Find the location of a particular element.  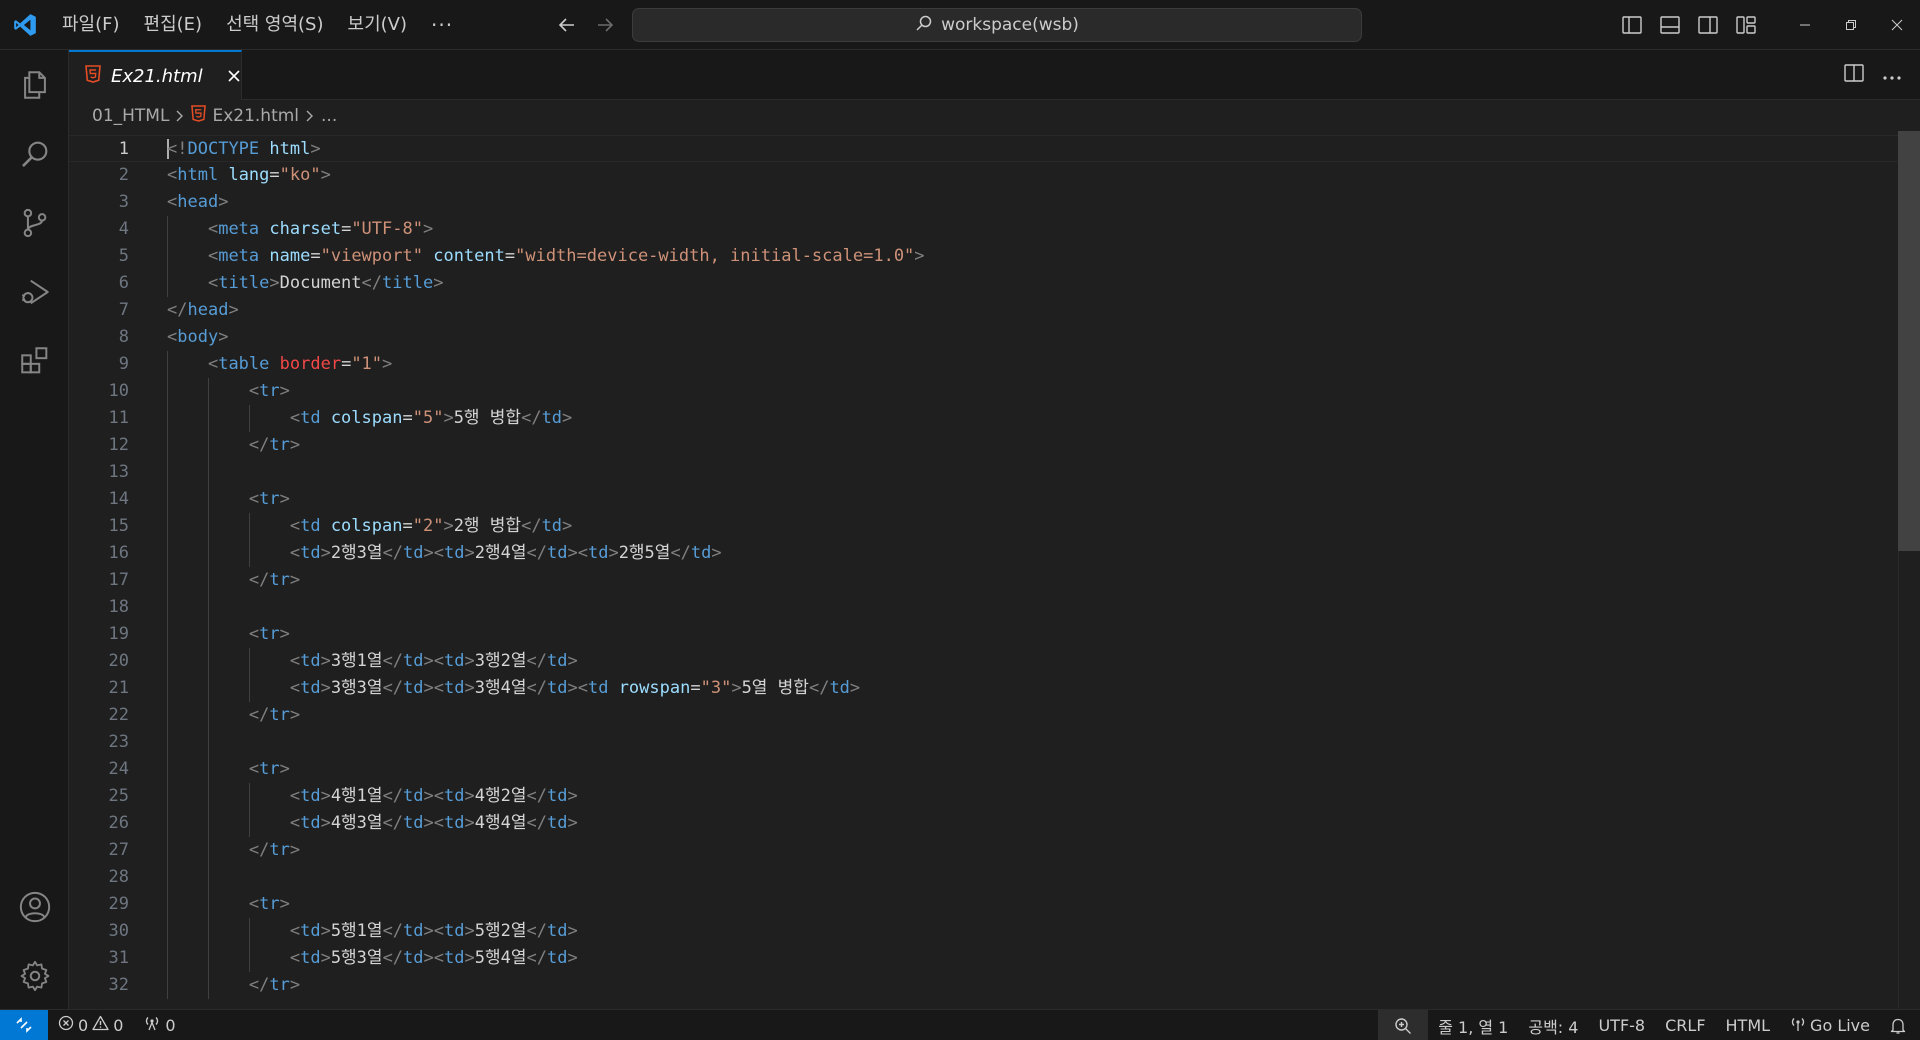

line-number: 7 is located at coordinates (123, 310).